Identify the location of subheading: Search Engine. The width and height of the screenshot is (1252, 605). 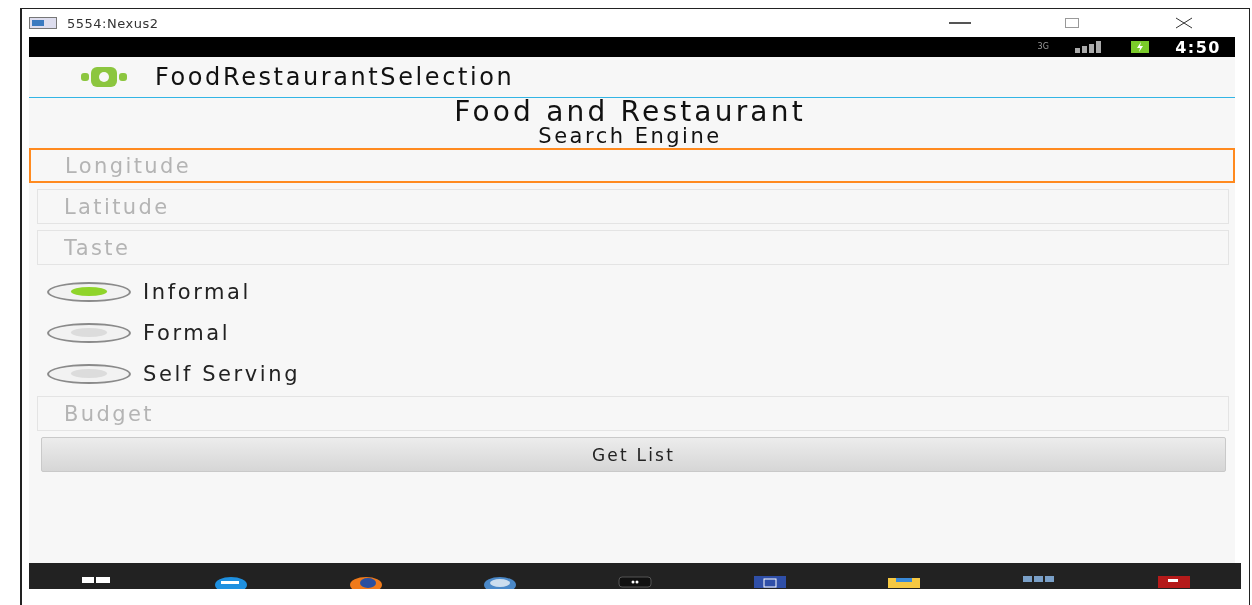
(630, 136).